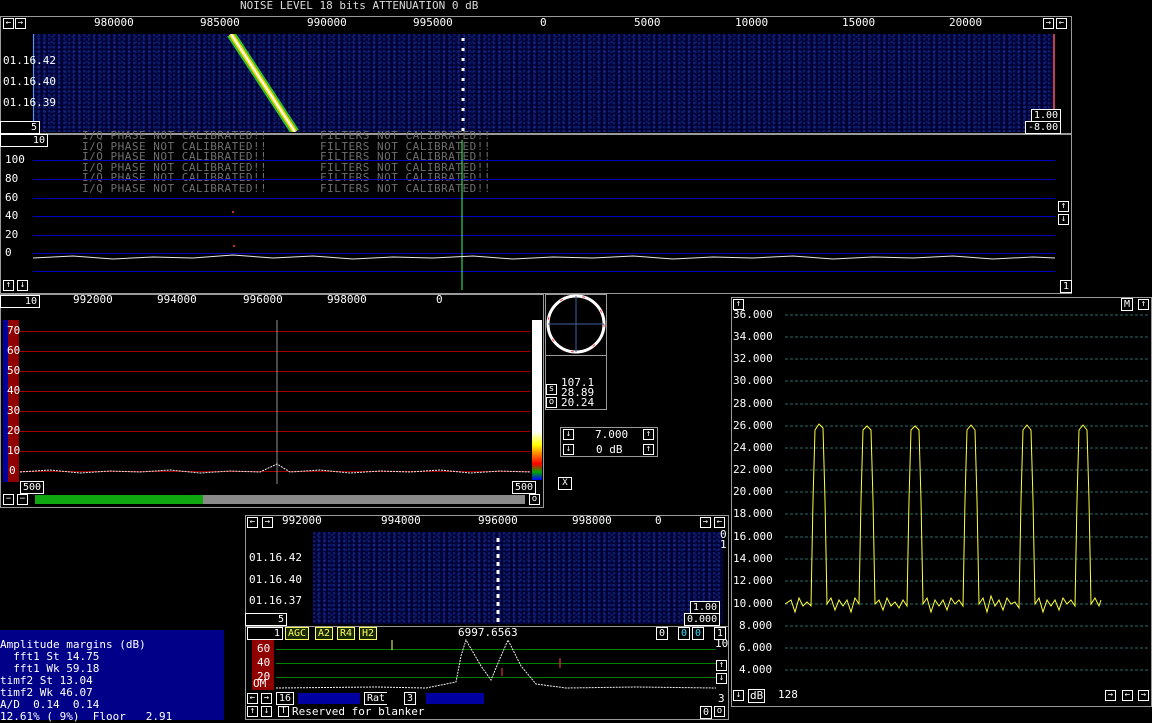  Describe the element at coordinates (524, 487) in the screenshot. I see `hires-right-value: 500` at that location.